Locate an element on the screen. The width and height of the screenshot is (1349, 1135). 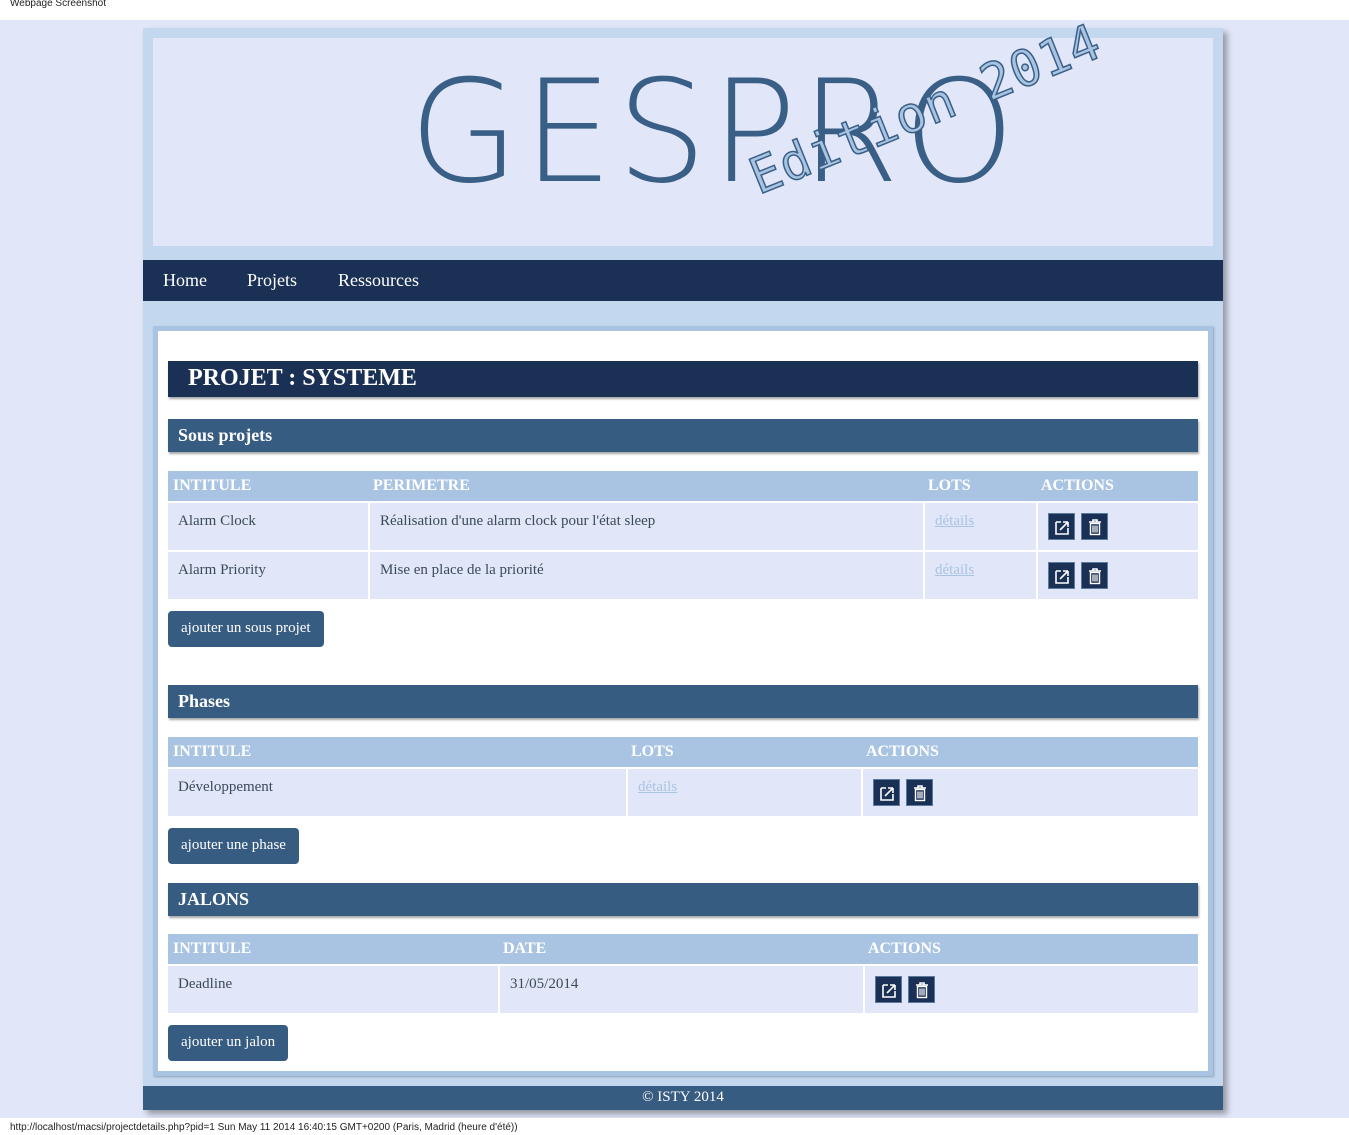
table-header-row: INTITULE PERIMETRE LOTS ACTIONS is located at coordinates (683, 486).